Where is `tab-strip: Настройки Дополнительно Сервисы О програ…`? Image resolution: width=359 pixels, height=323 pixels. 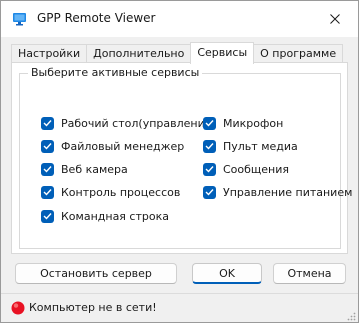
tab-strip: Настройки Дополнительно Сервисы О програ… is located at coordinates (177, 53).